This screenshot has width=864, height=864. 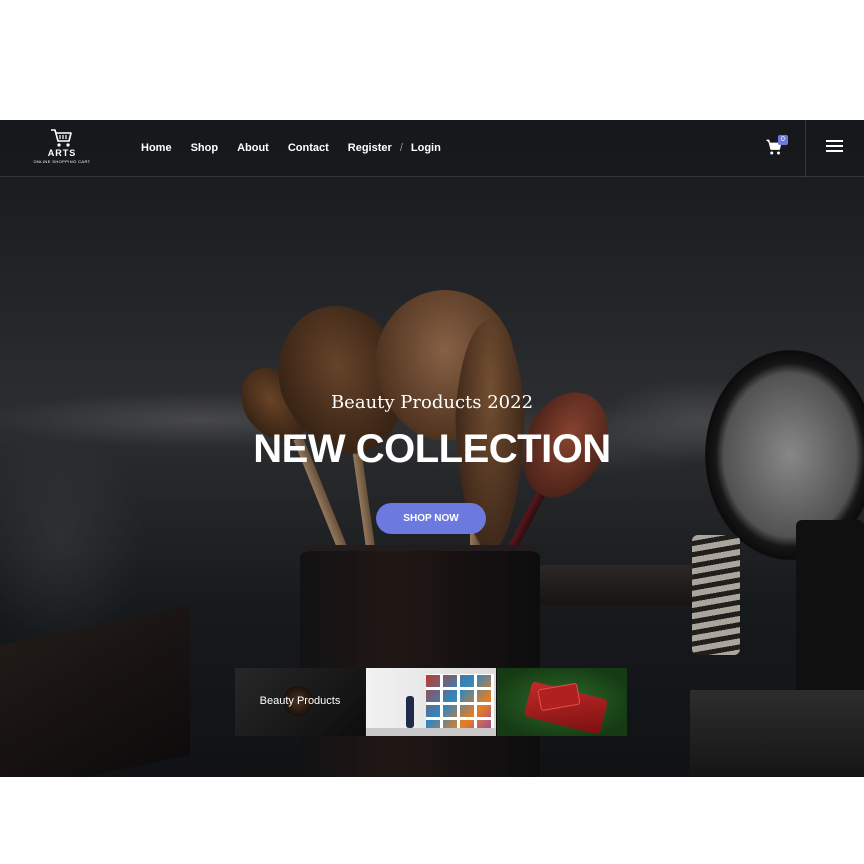 I want to click on cart-count-badge: 0, so click(x=783, y=140).